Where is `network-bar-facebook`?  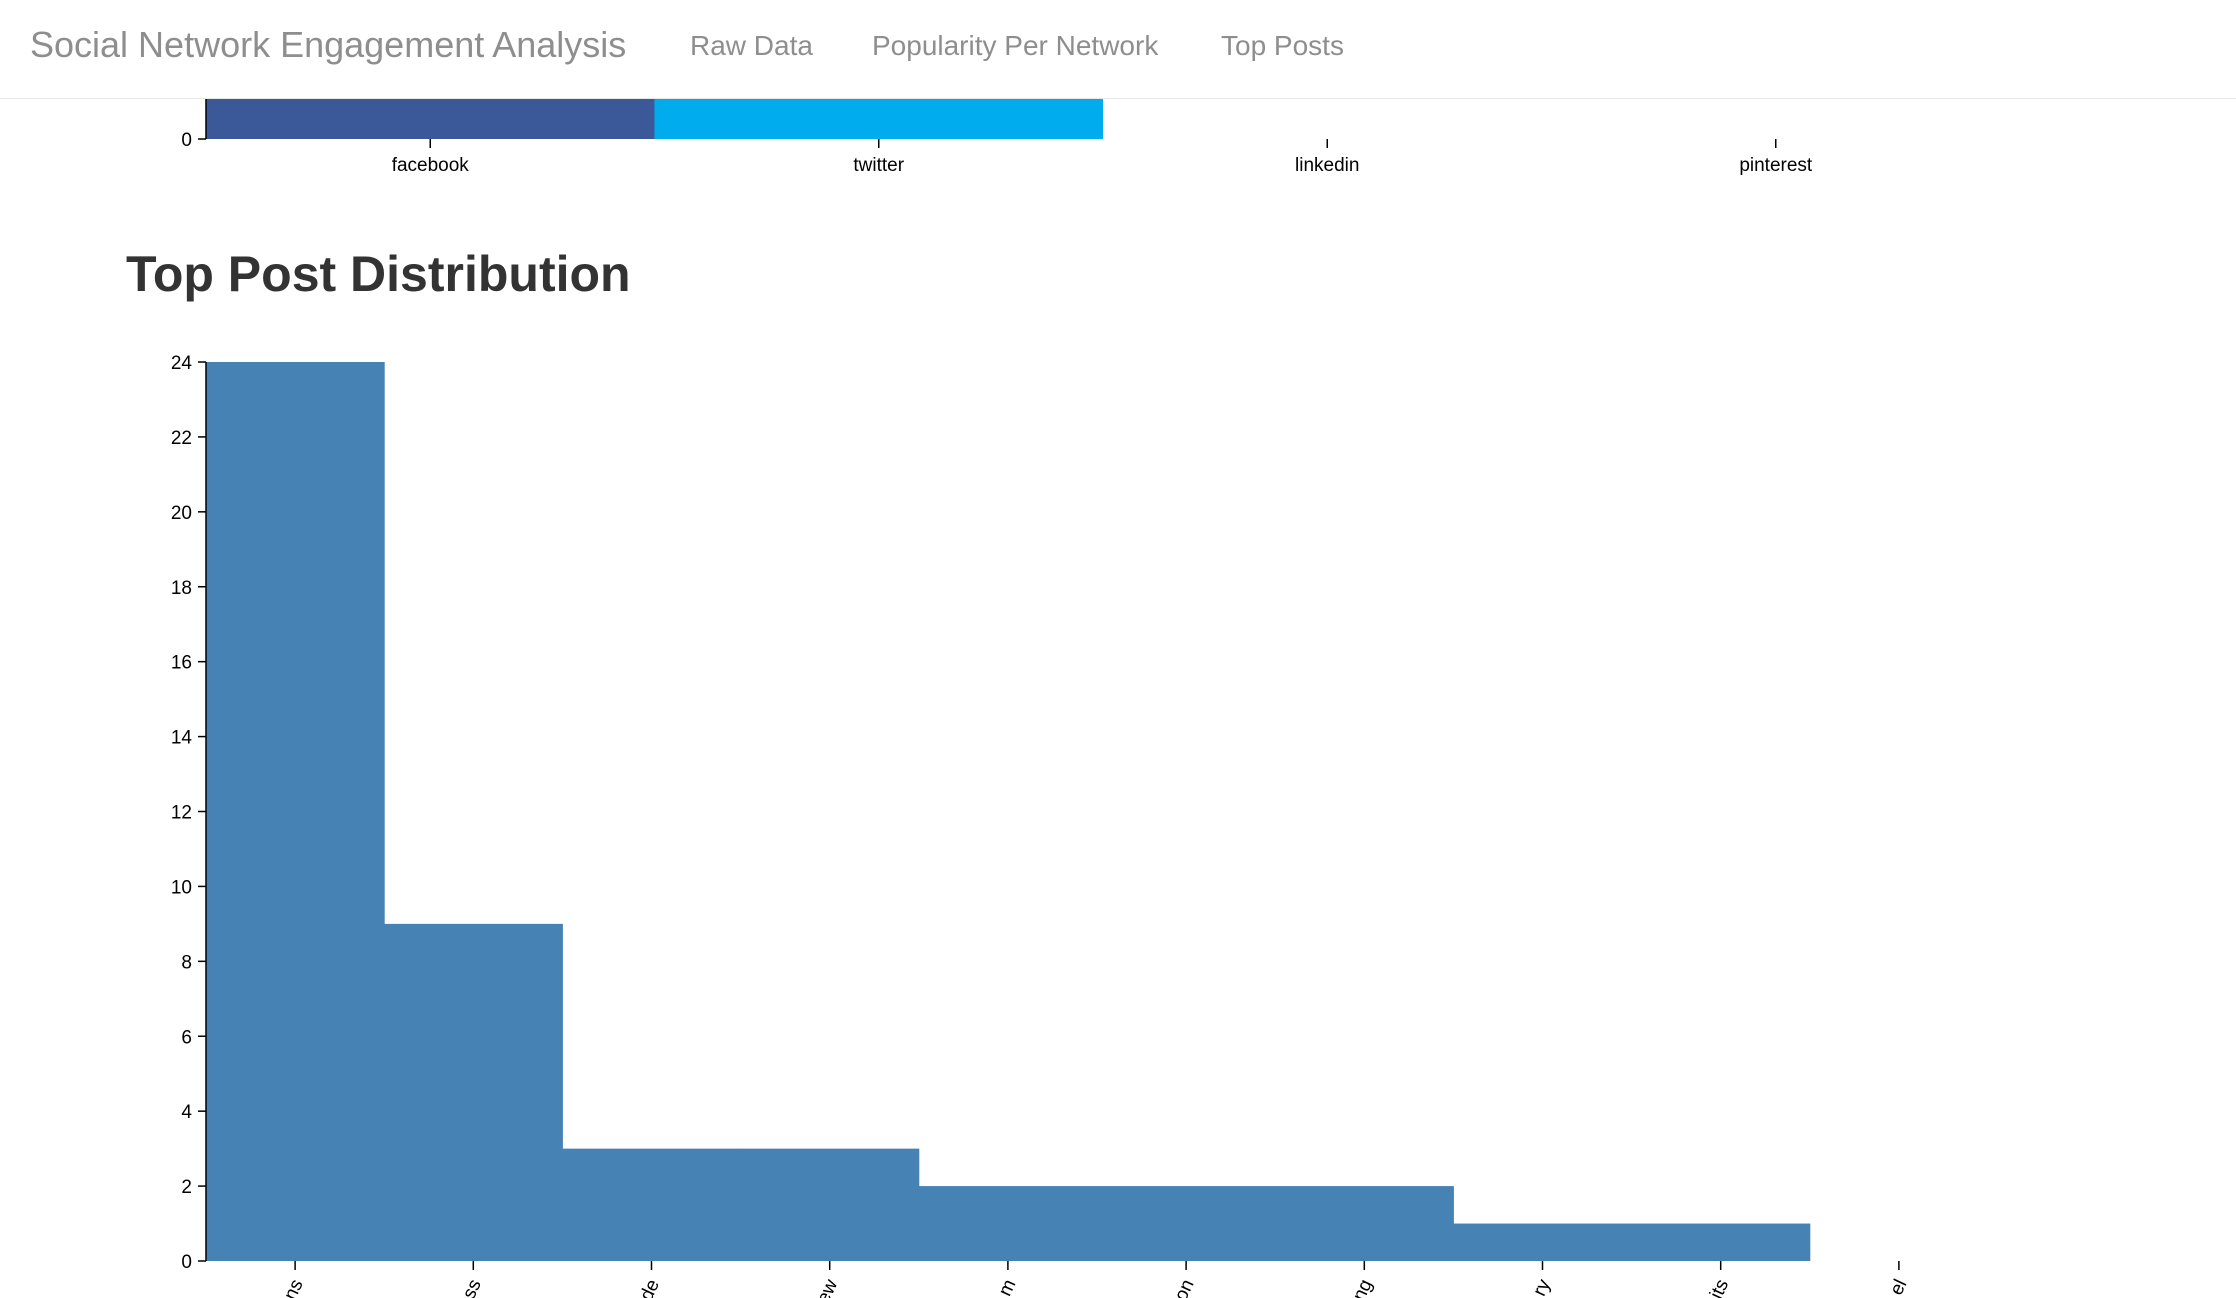
network-bar-facebook is located at coordinates (430, 119).